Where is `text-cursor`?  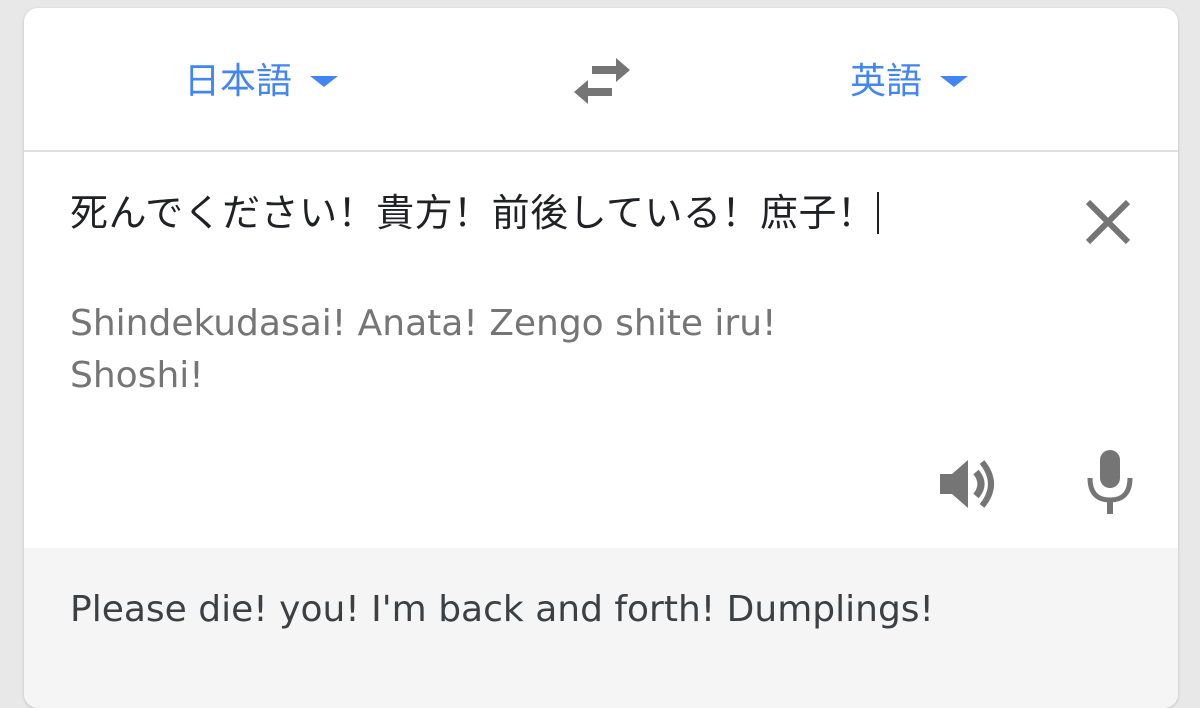 text-cursor is located at coordinates (878, 213).